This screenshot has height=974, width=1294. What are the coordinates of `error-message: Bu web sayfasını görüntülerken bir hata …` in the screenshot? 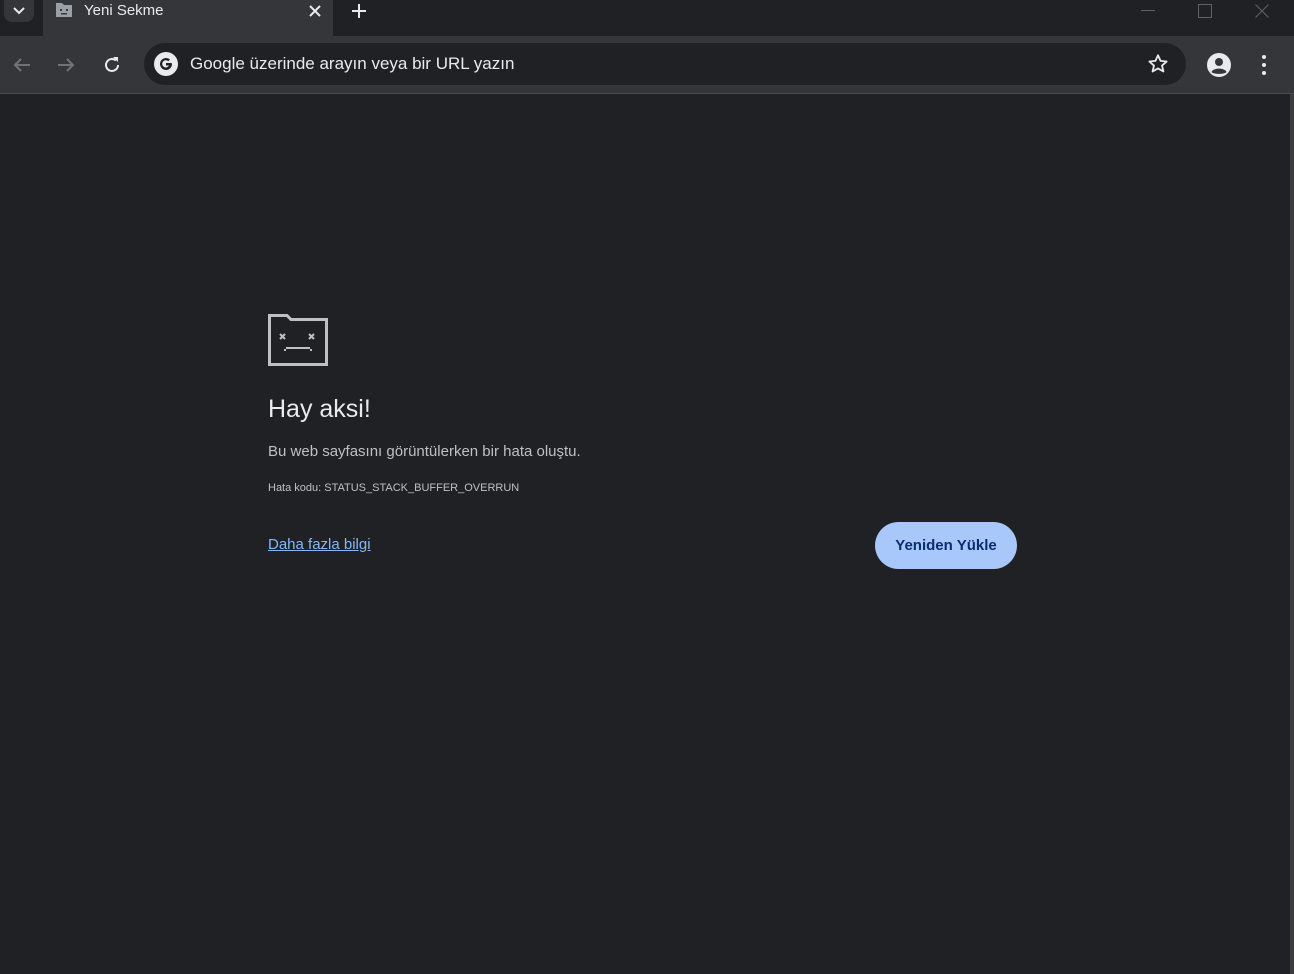 It's located at (424, 451).